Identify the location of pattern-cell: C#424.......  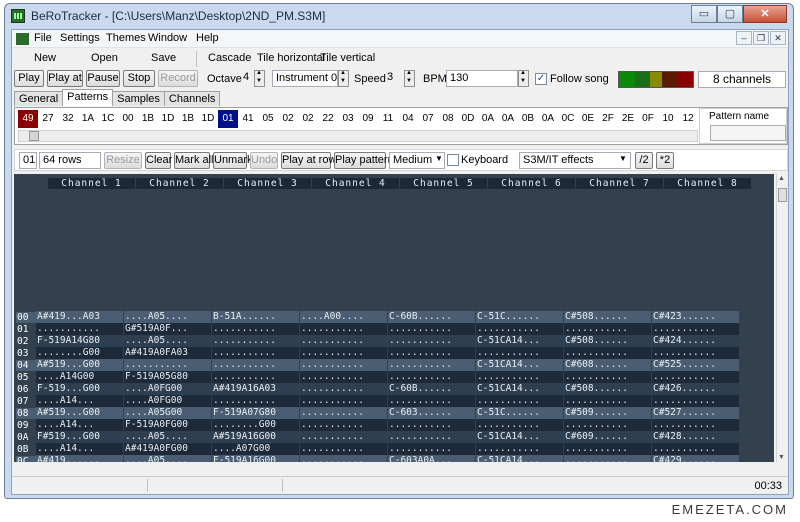
(696, 341).